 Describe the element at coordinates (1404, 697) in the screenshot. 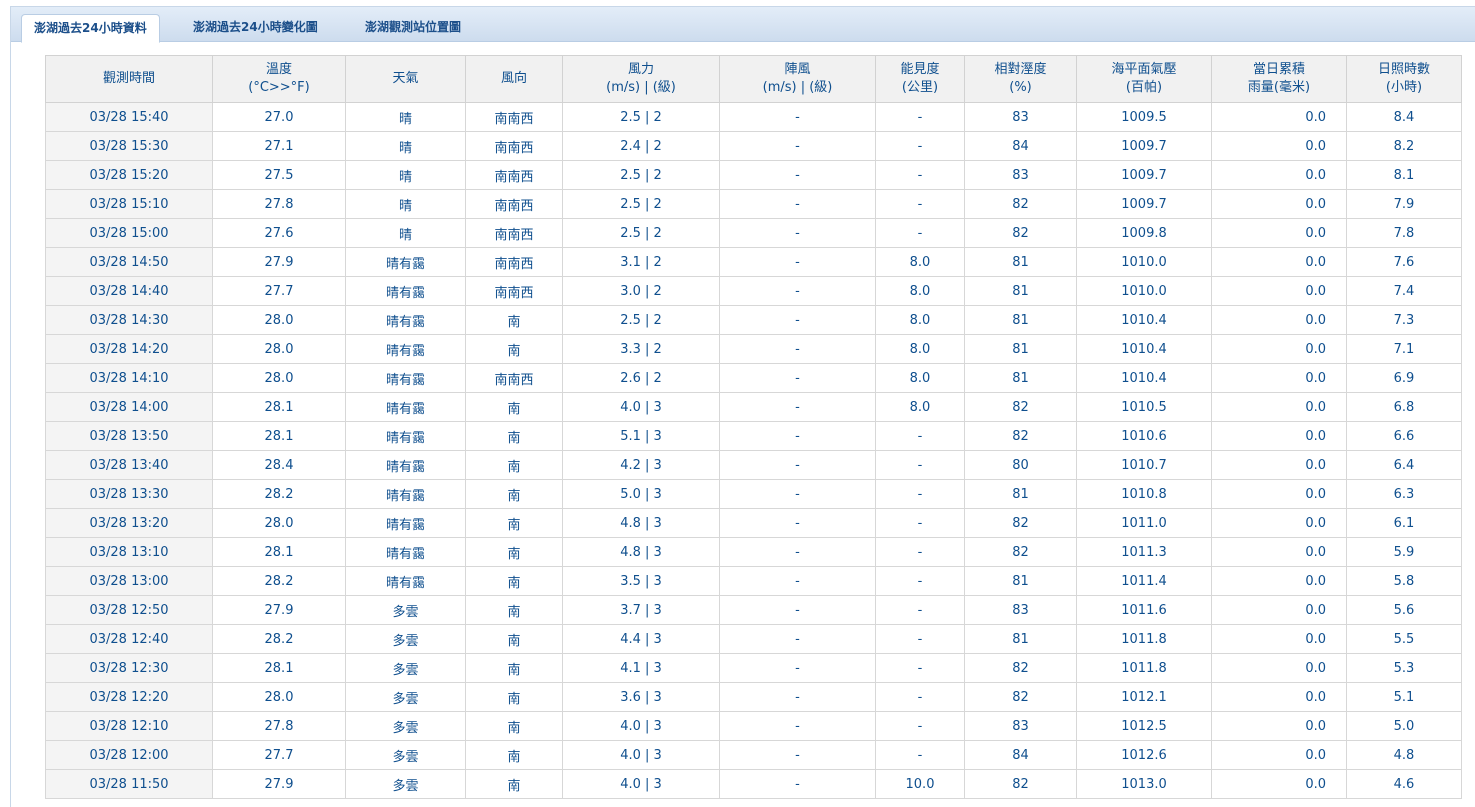

I see `cell-sunshine: 5.1` at that location.